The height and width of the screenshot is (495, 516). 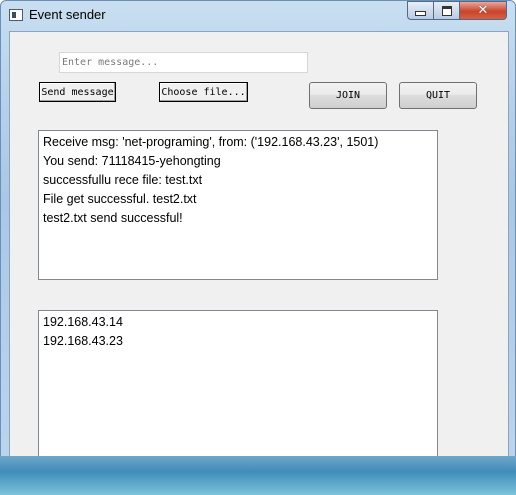 What do you see at coordinates (420, 13) in the screenshot?
I see `minimize-icon` at bounding box center [420, 13].